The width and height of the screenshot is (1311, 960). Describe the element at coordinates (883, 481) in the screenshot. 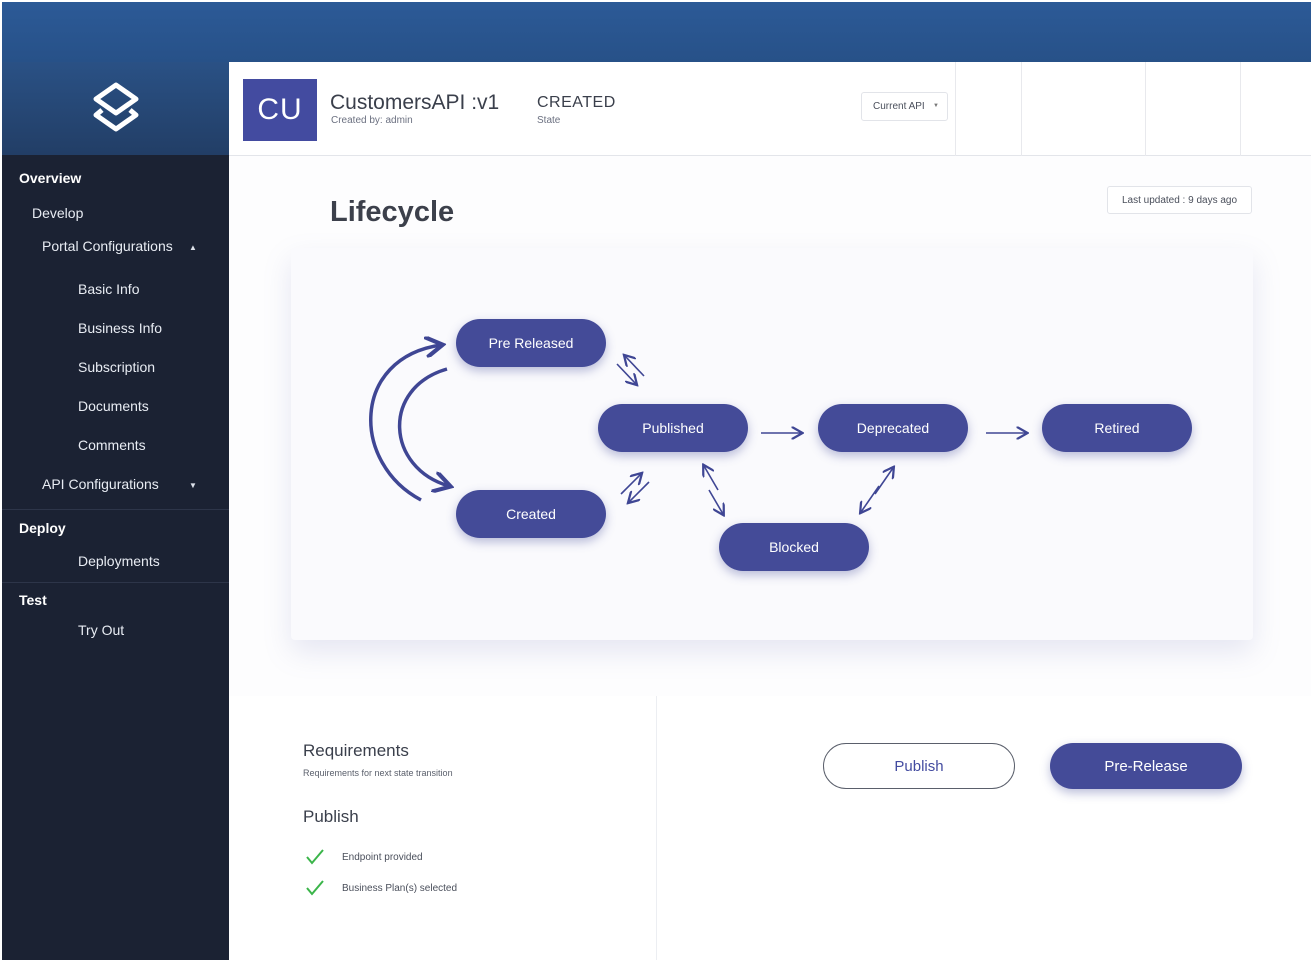

I see `arrow-blocked-to-deprecated` at that location.